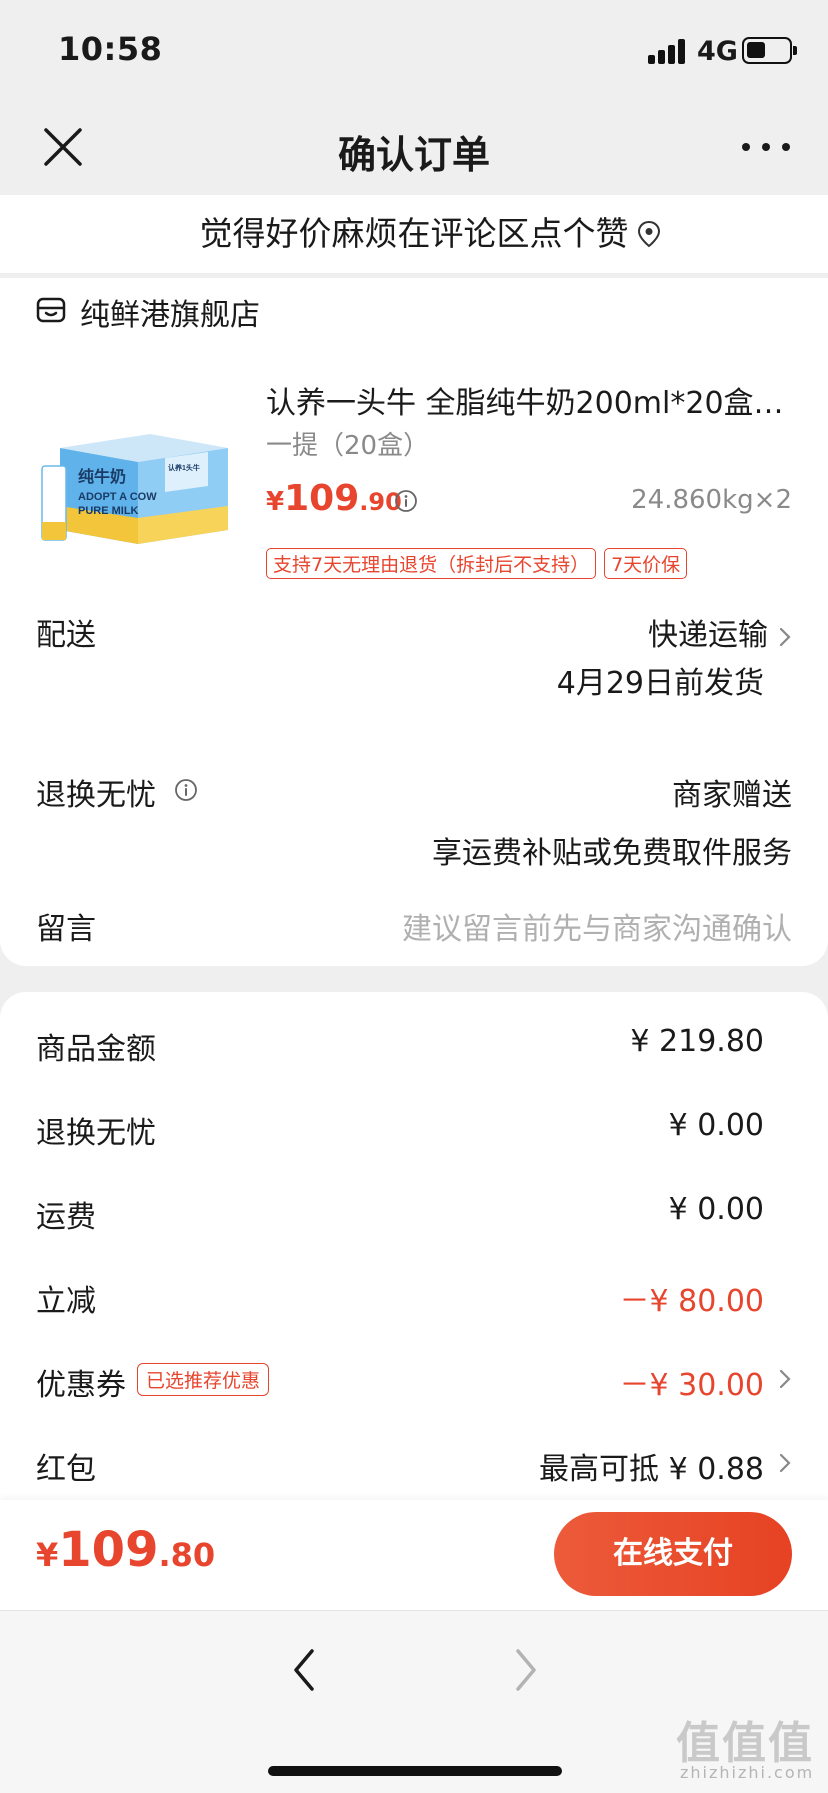 The width and height of the screenshot is (828, 1793). I want to click on weight-quantity: 24.860kg×2, so click(711, 500).